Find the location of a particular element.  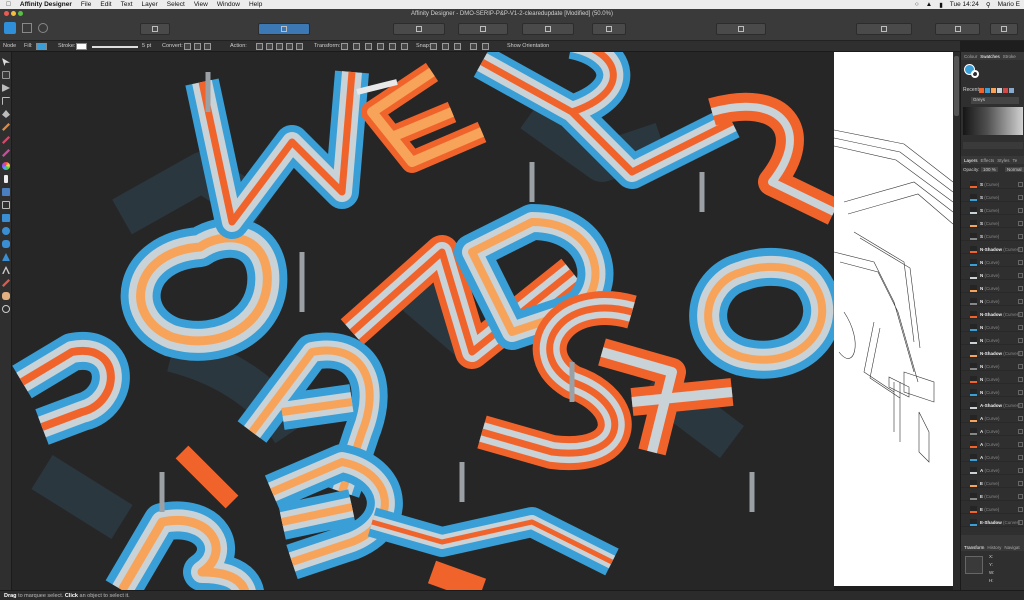

volume-icon: ▲ is located at coordinates (929, 4).